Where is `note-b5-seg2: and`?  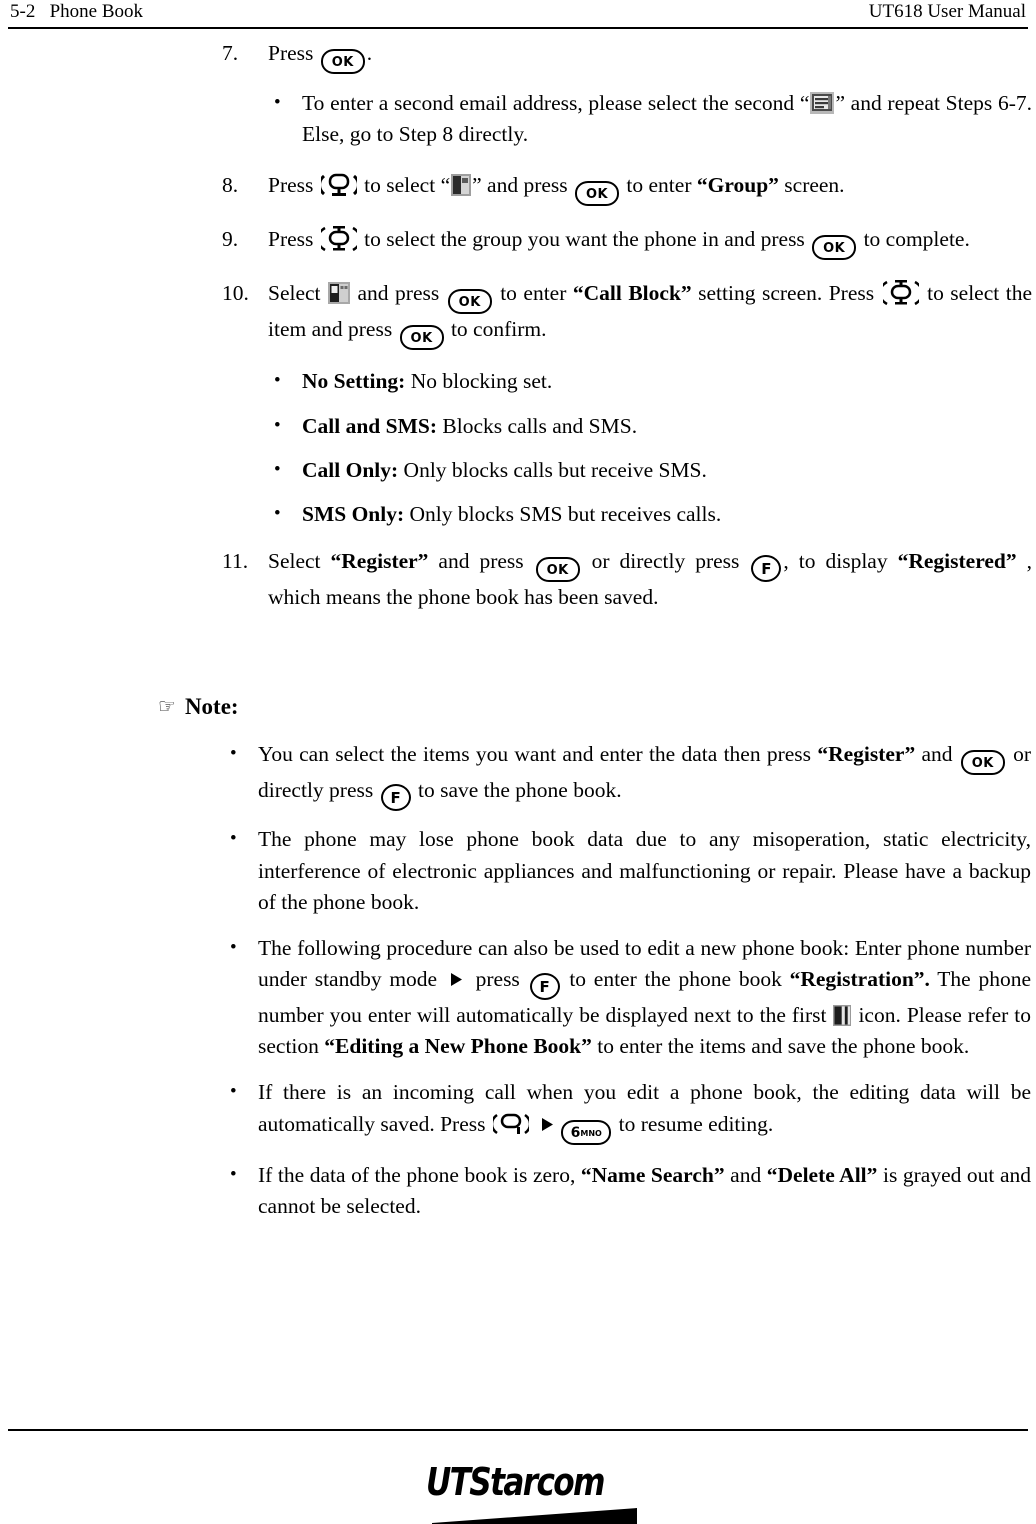
note-b5-seg2: and is located at coordinates (745, 1174).